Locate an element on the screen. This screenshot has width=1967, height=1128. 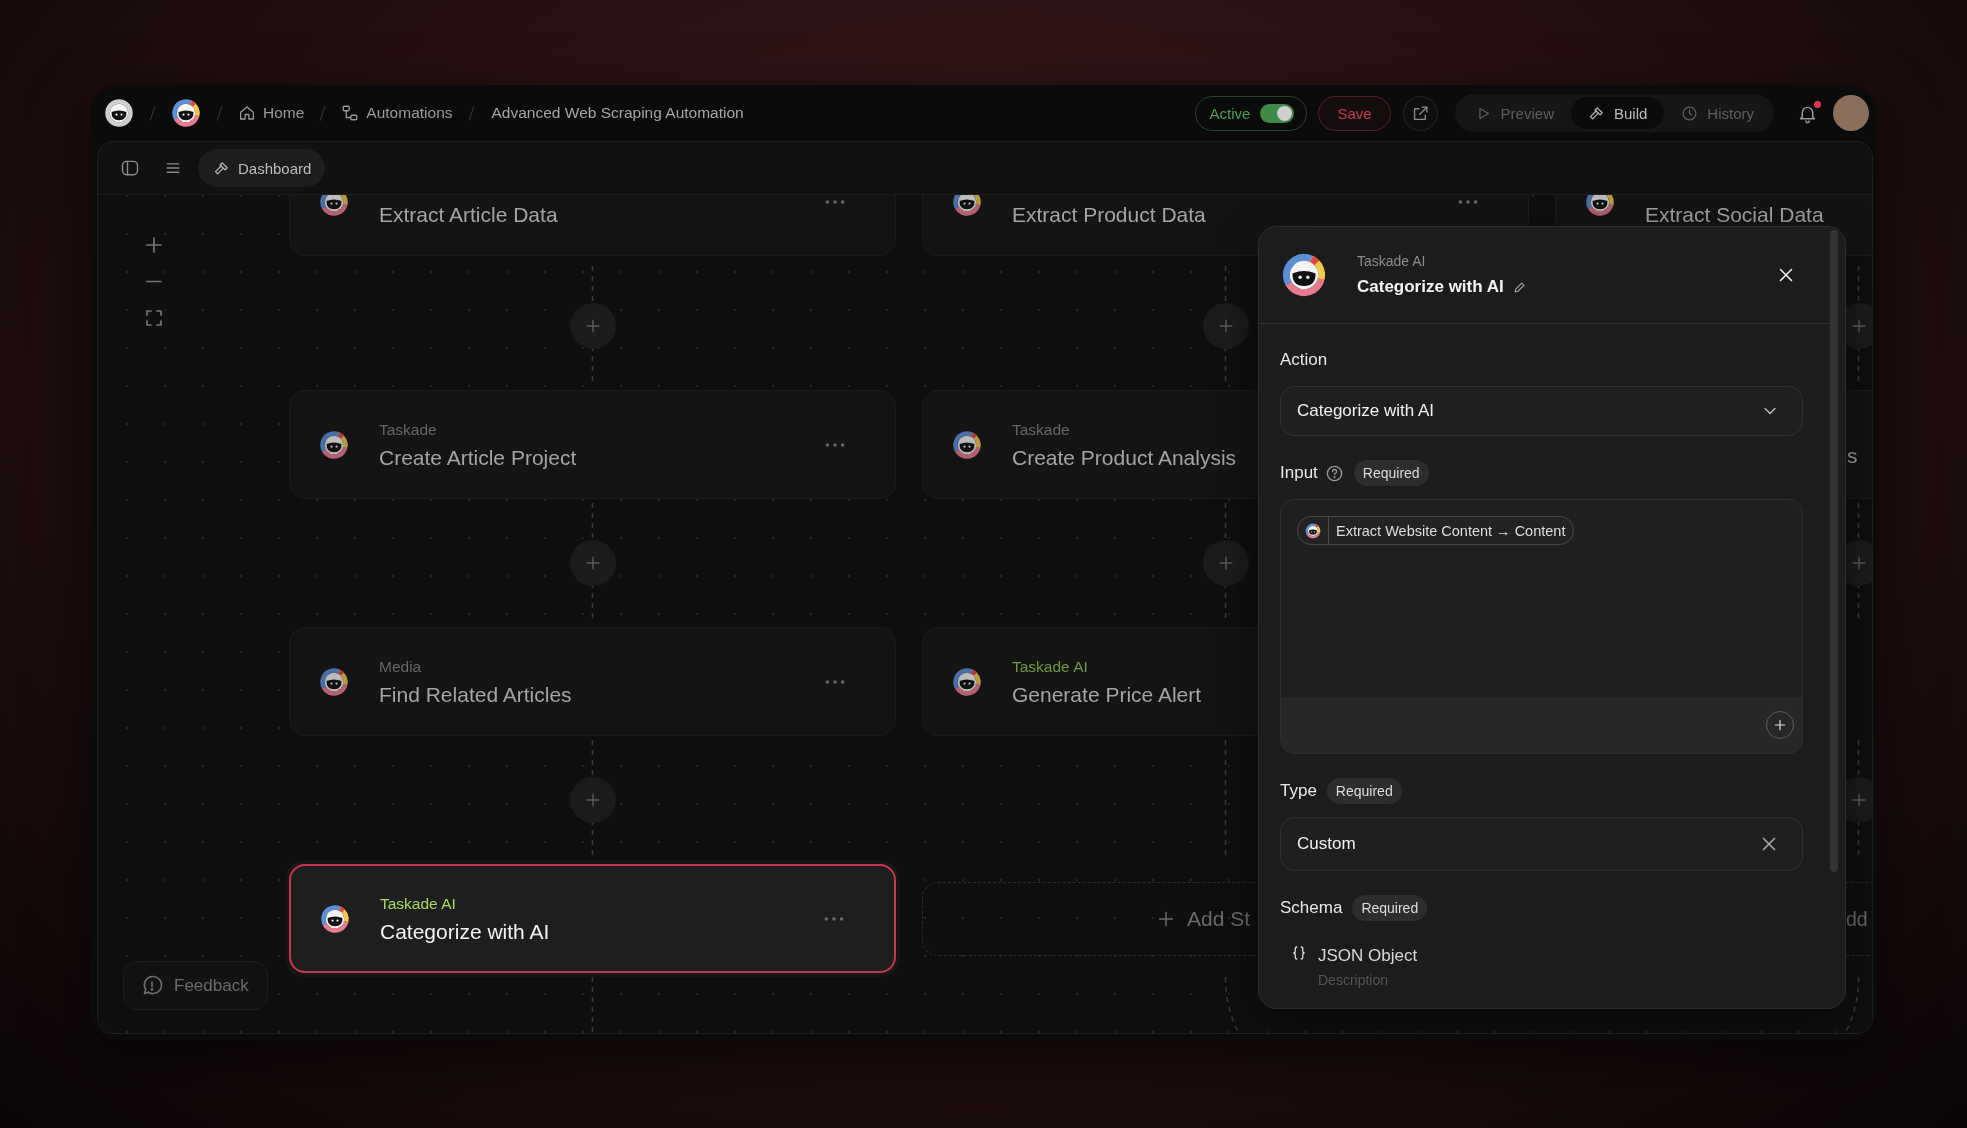
step-title: Create Product Analysis is located at coordinates (1125, 458).